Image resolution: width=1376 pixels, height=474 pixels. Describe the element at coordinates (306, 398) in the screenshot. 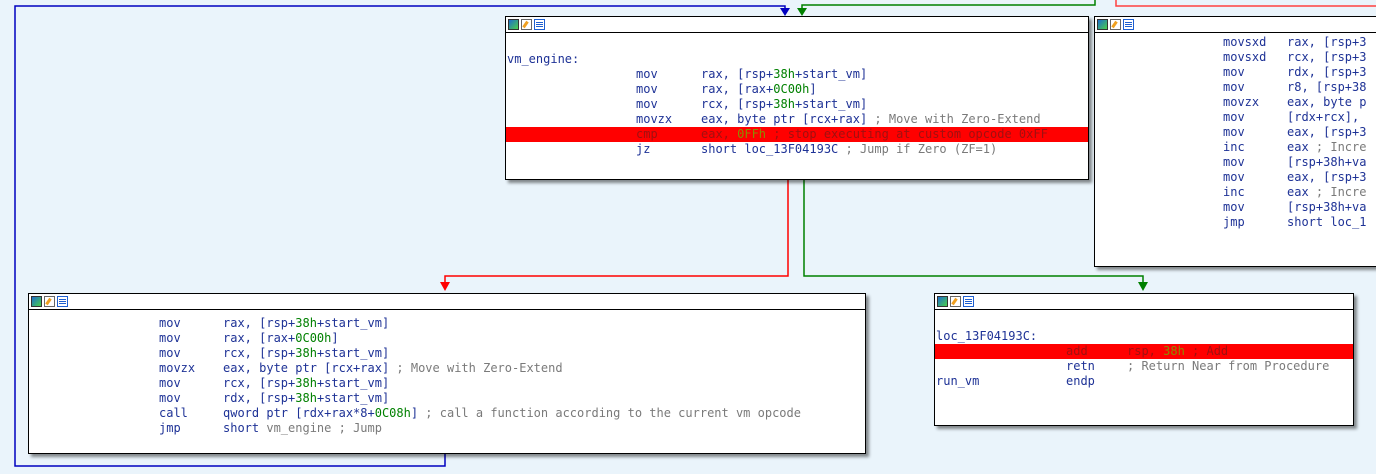

I see `operands: rdx, [rsp+38h+start_vm]` at that location.